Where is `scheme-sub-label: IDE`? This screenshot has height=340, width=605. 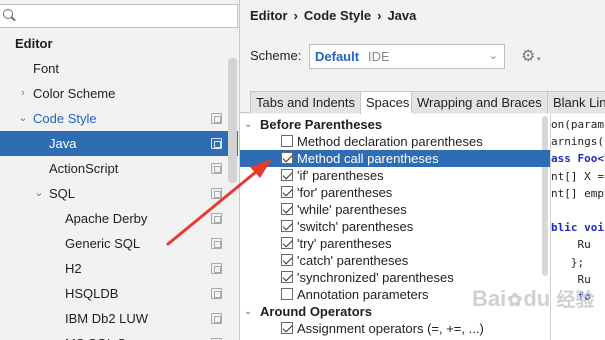
scheme-sub-label: IDE is located at coordinates (379, 56).